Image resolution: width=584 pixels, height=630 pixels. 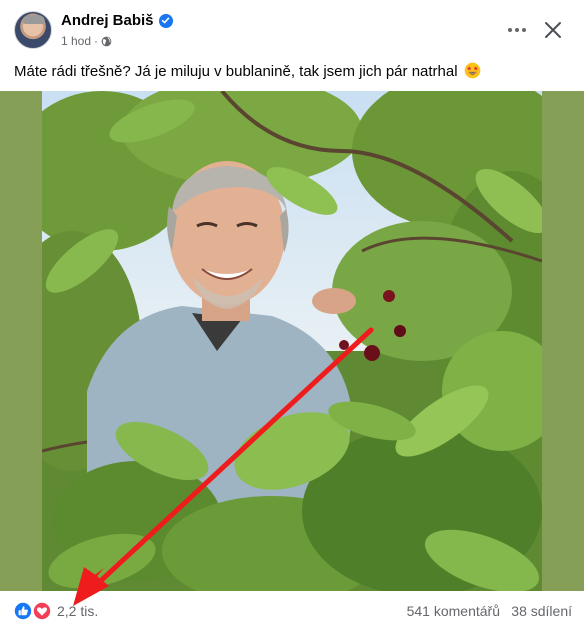 I want to click on post-footer: 2,2 tis. 541 komentářů 38 sdílení, so click(x=292, y=610).